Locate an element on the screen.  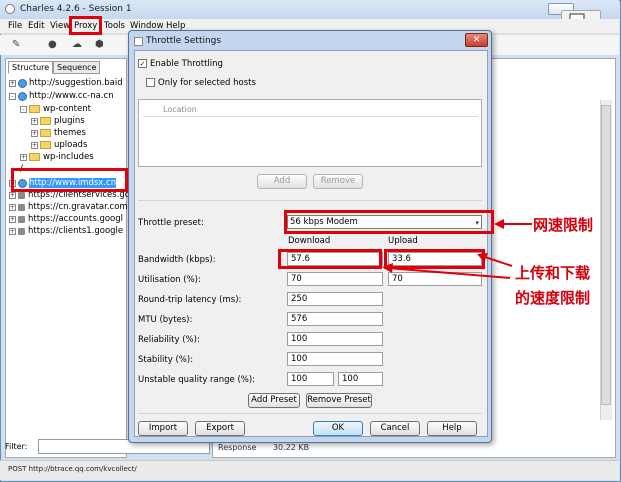
only-selected-hosts-label: Only for selected hosts is located at coordinates (207, 83).